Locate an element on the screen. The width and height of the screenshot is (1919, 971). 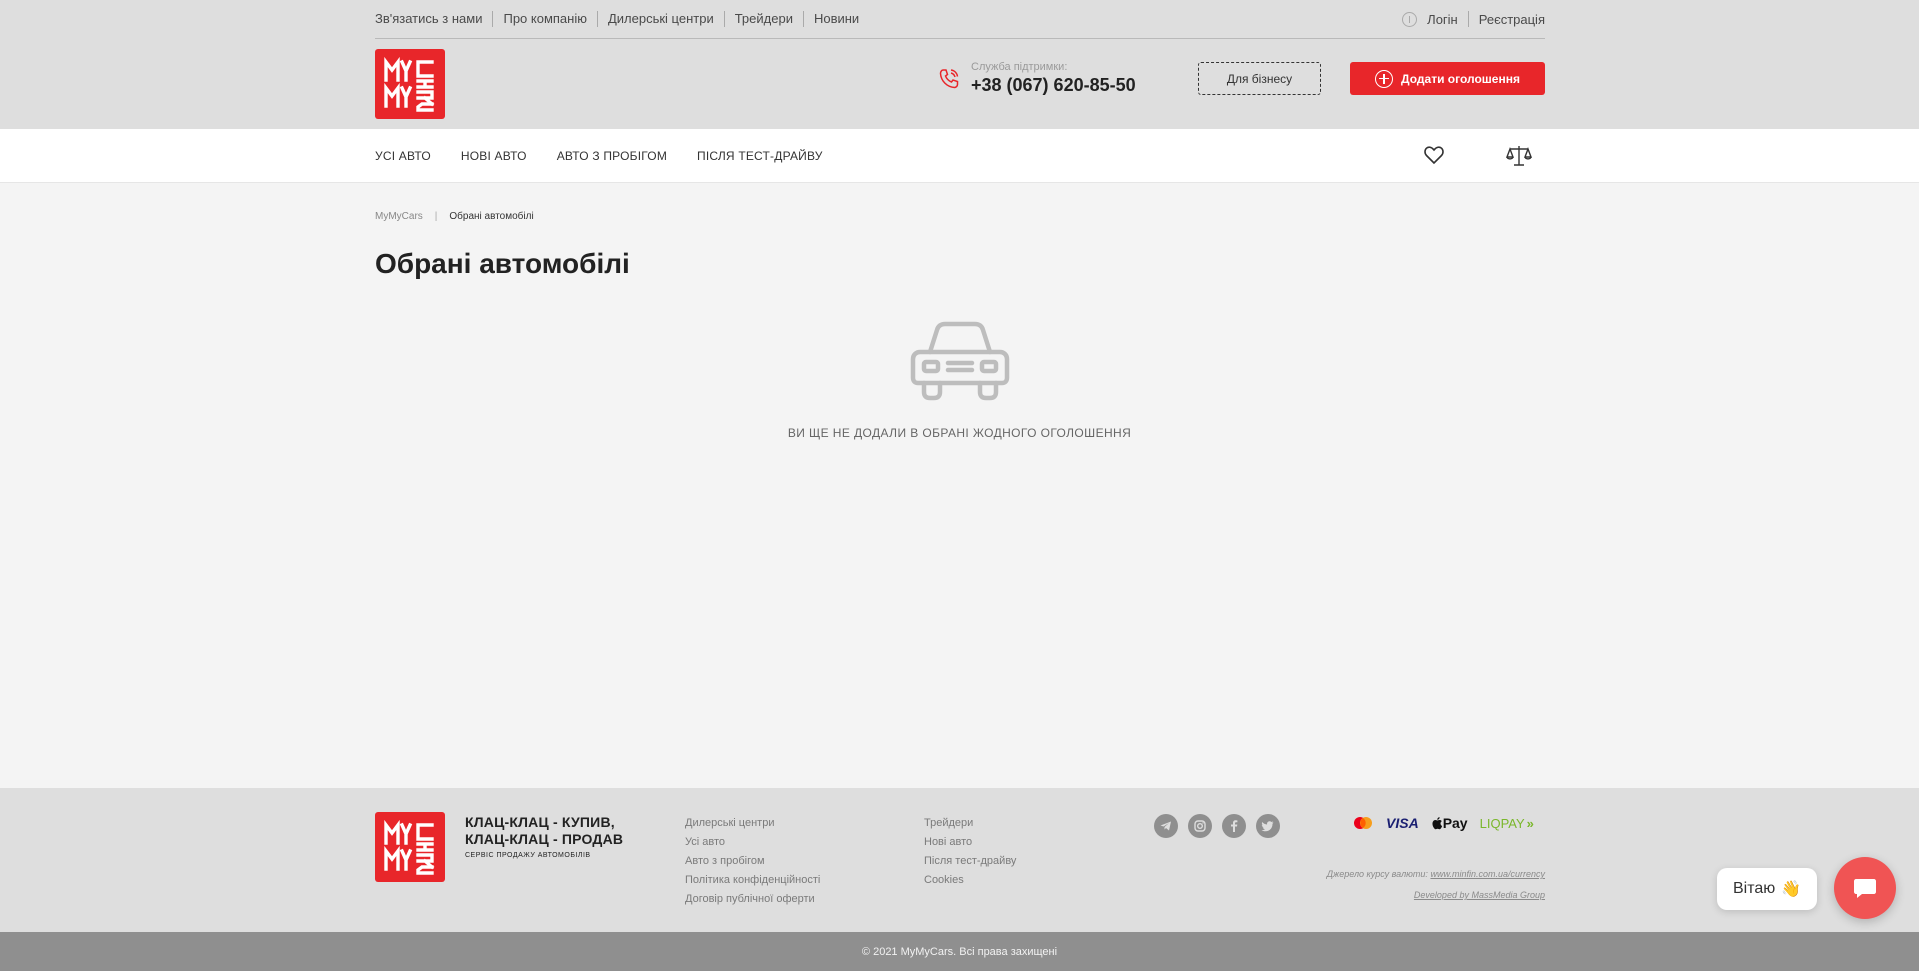
apple-icon is located at coordinates (1437, 823).